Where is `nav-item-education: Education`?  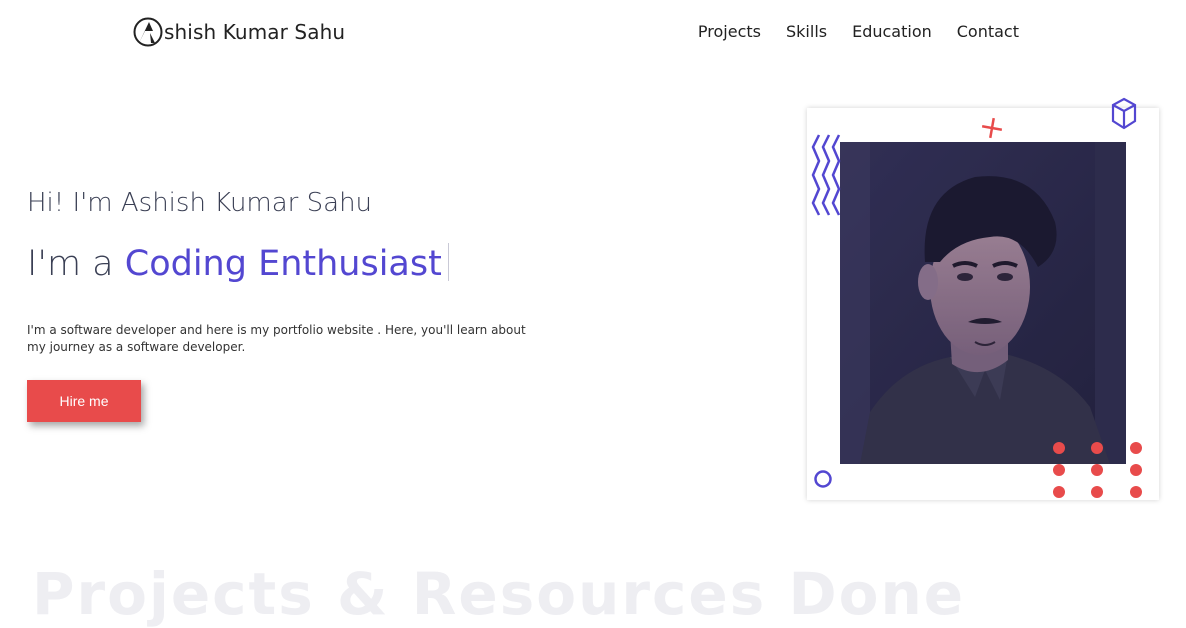
nav-item-education: Education is located at coordinates (892, 31).